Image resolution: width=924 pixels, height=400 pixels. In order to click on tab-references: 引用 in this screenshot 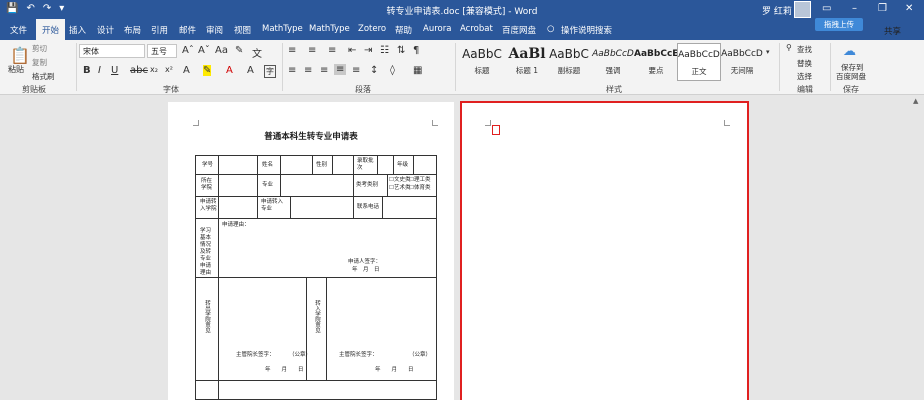, I will do `click(159, 30)`.